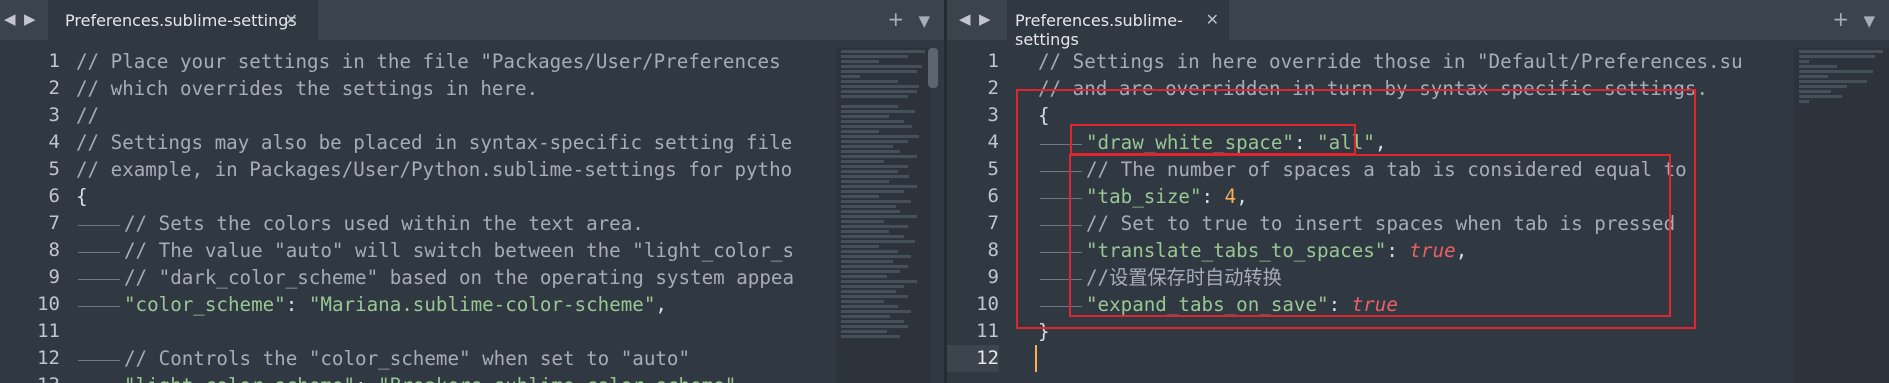 The height and width of the screenshot is (383, 1889). Describe the element at coordinates (205, 304) in the screenshot. I see `code-token: "color_scheme"` at that location.